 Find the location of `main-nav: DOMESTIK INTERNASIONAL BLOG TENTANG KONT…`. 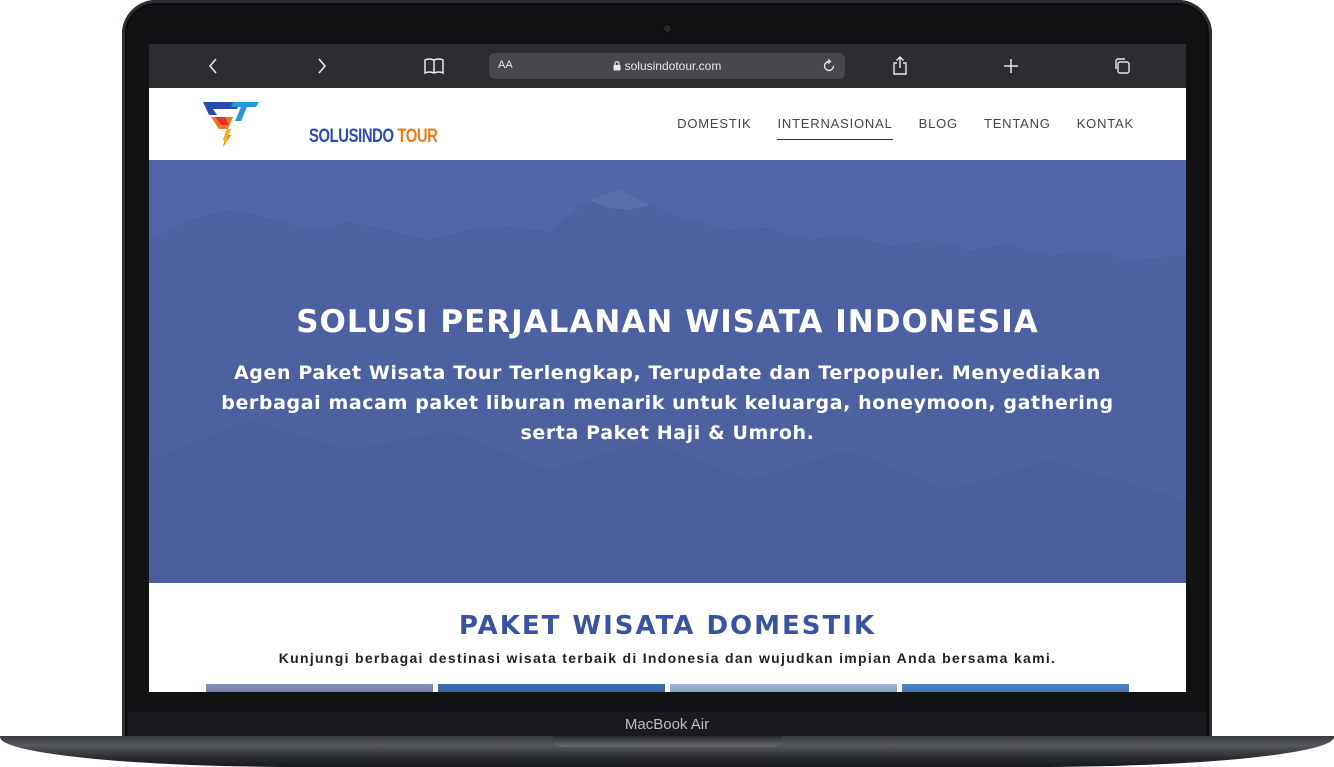

main-nav: DOMESTIK INTERNASIONAL BLOG TENTANG KONT… is located at coordinates (905, 128).